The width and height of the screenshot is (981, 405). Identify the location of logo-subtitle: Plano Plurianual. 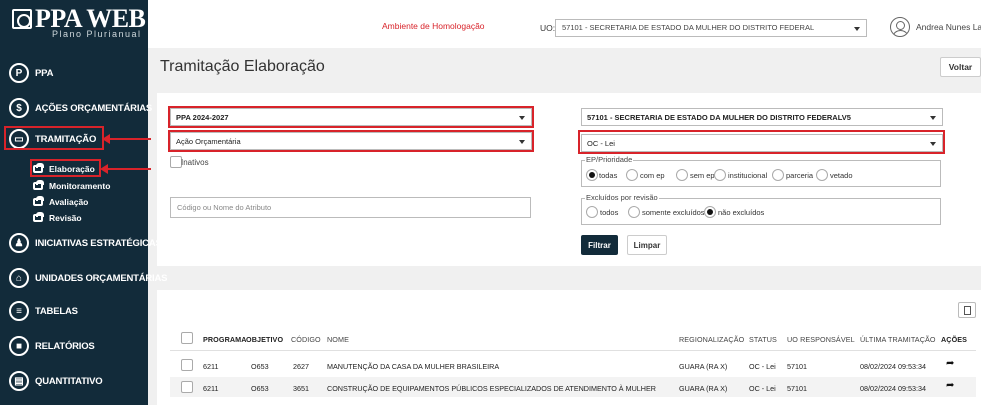
(97, 34).